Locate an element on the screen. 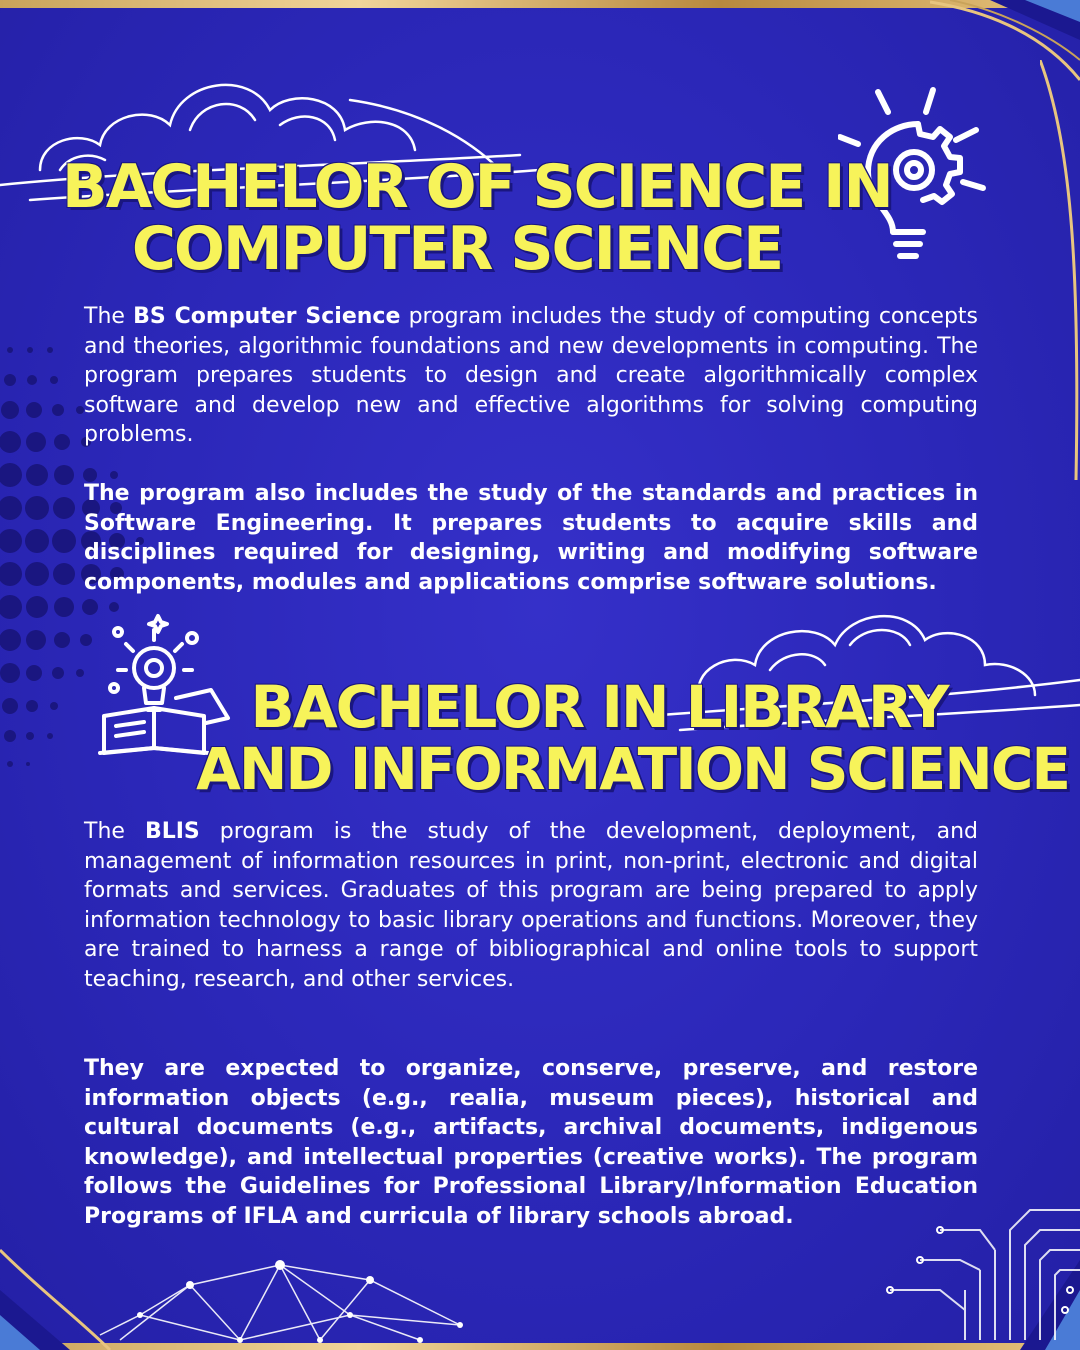 The width and height of the screenshot is (1080, 1350). section1-title-line1: BACHELOR OF SCIENCE IN is located at coordinates (478, 187).